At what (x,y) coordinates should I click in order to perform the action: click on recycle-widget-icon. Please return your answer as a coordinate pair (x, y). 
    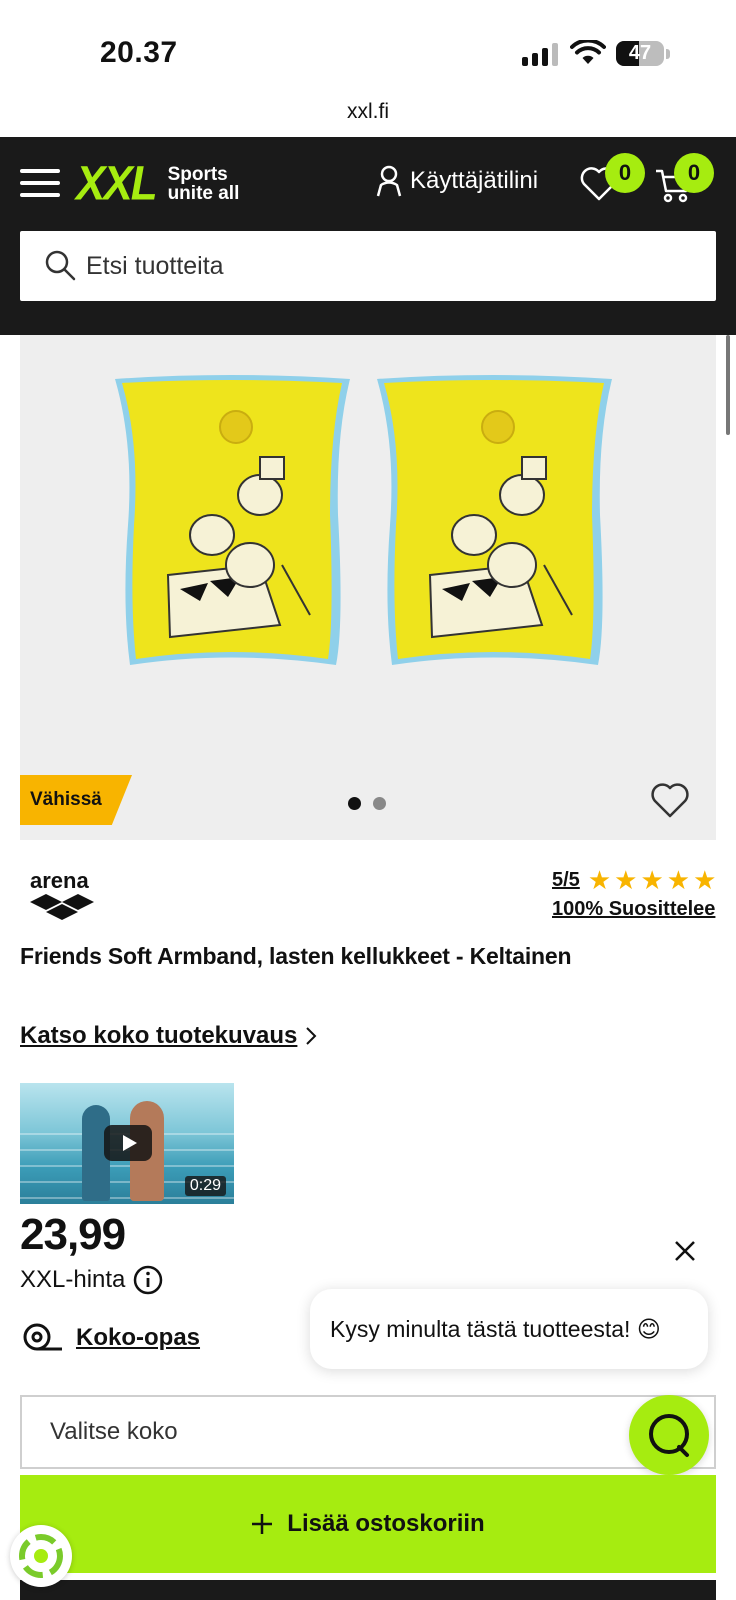
    Looking at the image, I should click on (41, 1556).